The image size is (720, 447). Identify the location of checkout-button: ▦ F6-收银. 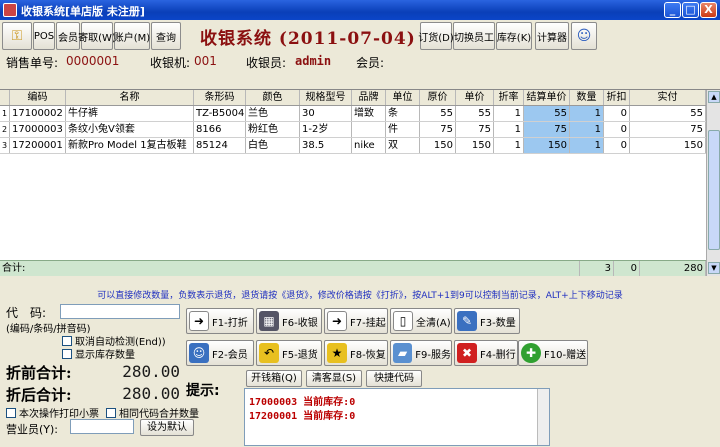
(289, 321).